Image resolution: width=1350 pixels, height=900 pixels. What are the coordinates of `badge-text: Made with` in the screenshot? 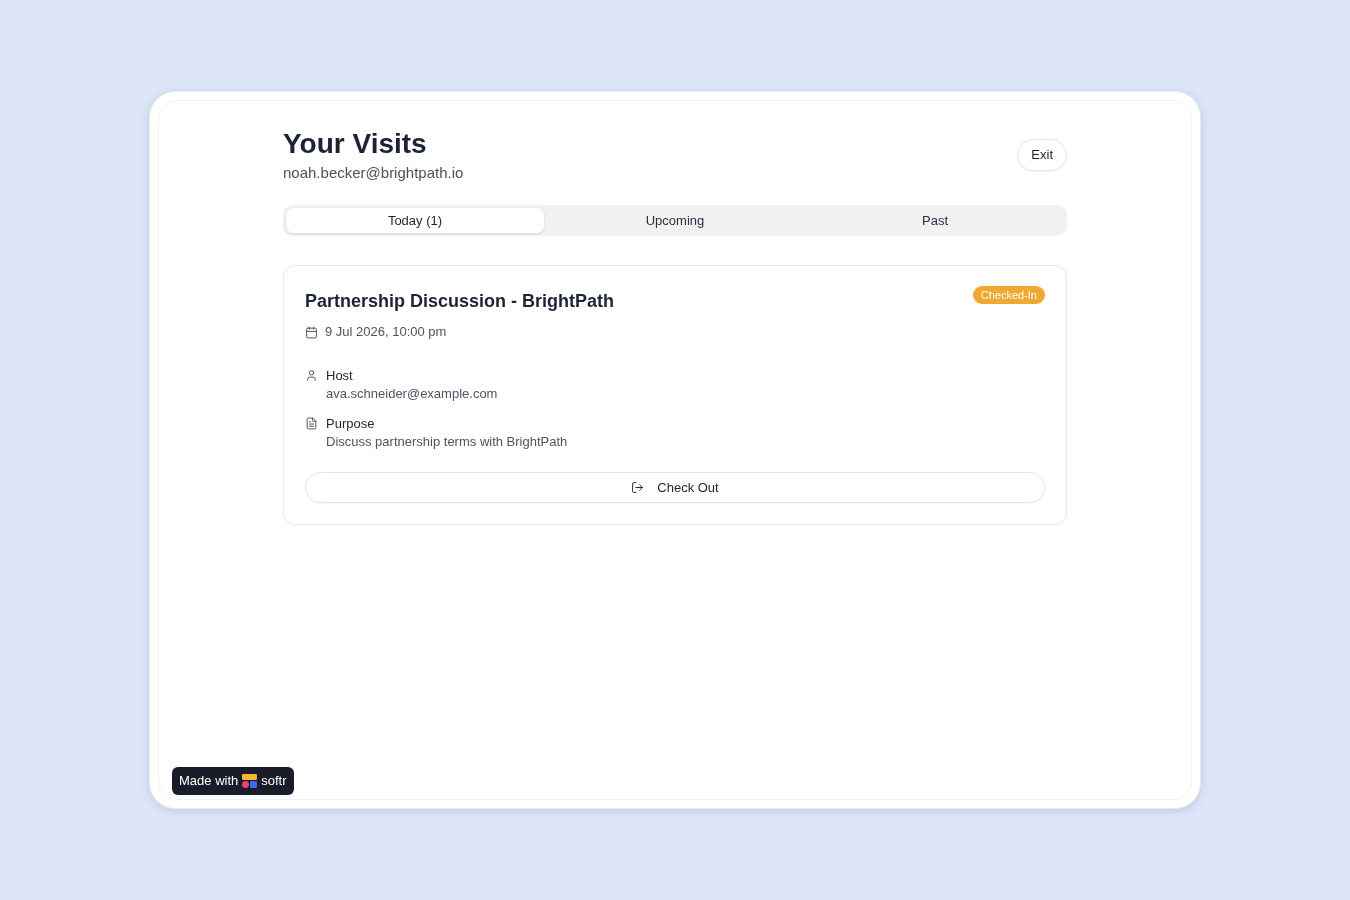 It's located at (209, 781).